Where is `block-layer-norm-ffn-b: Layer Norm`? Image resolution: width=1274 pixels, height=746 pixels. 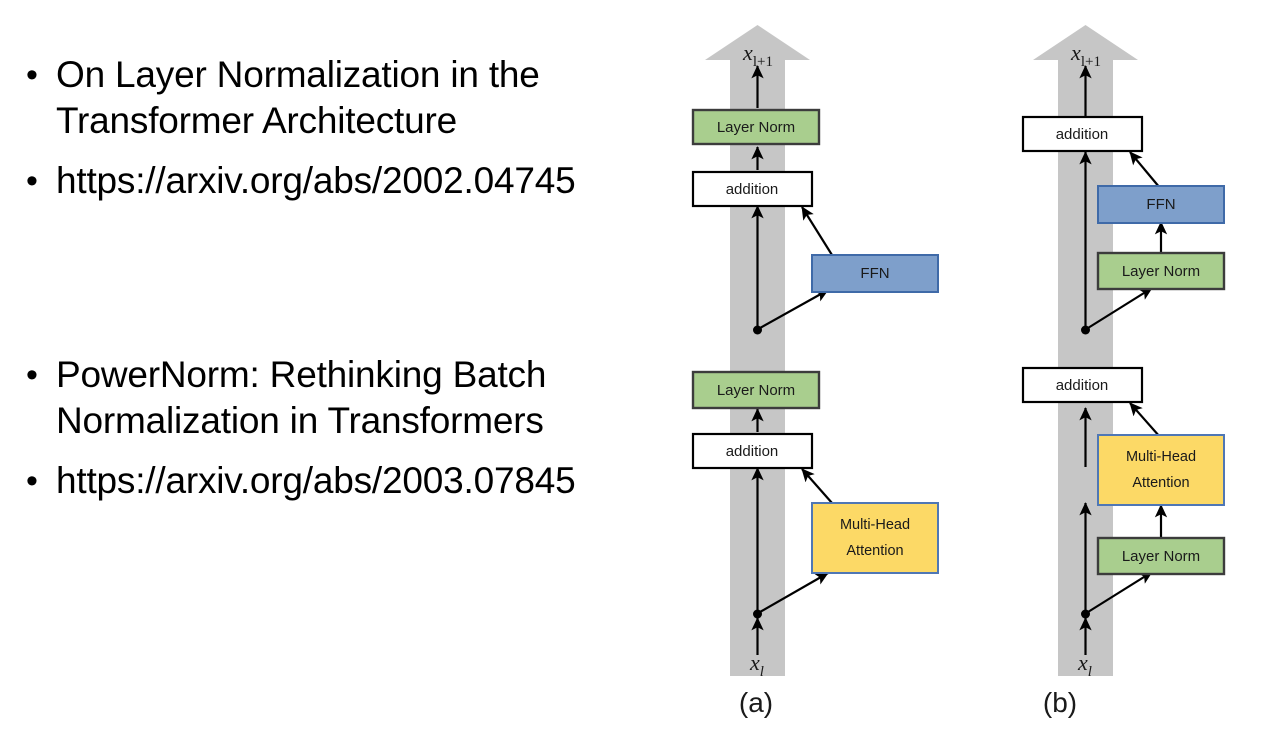 block-layer-norm-ffn-b: Layer Norm is located at coordinates (1161, 271).